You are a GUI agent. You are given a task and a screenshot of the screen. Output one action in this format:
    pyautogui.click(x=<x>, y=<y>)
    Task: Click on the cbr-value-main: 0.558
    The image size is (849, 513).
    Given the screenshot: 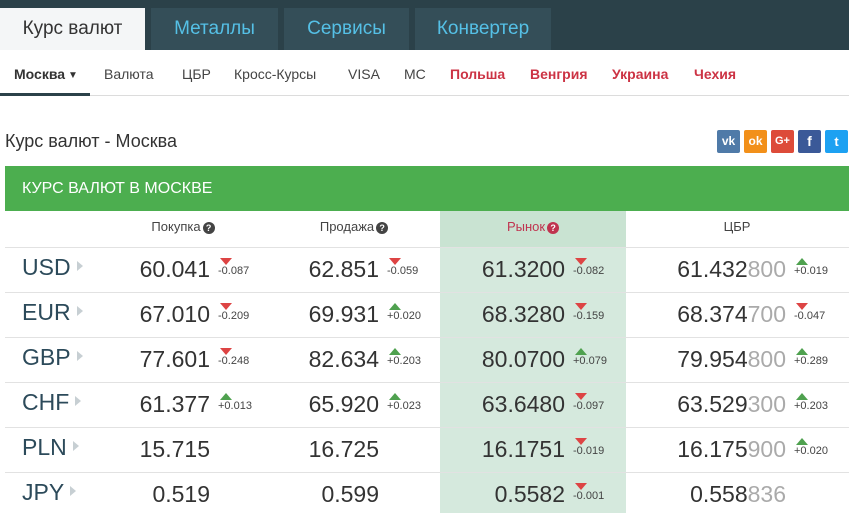 What is the action you would take?
    pyautogui.click(x=719, y=494)
    